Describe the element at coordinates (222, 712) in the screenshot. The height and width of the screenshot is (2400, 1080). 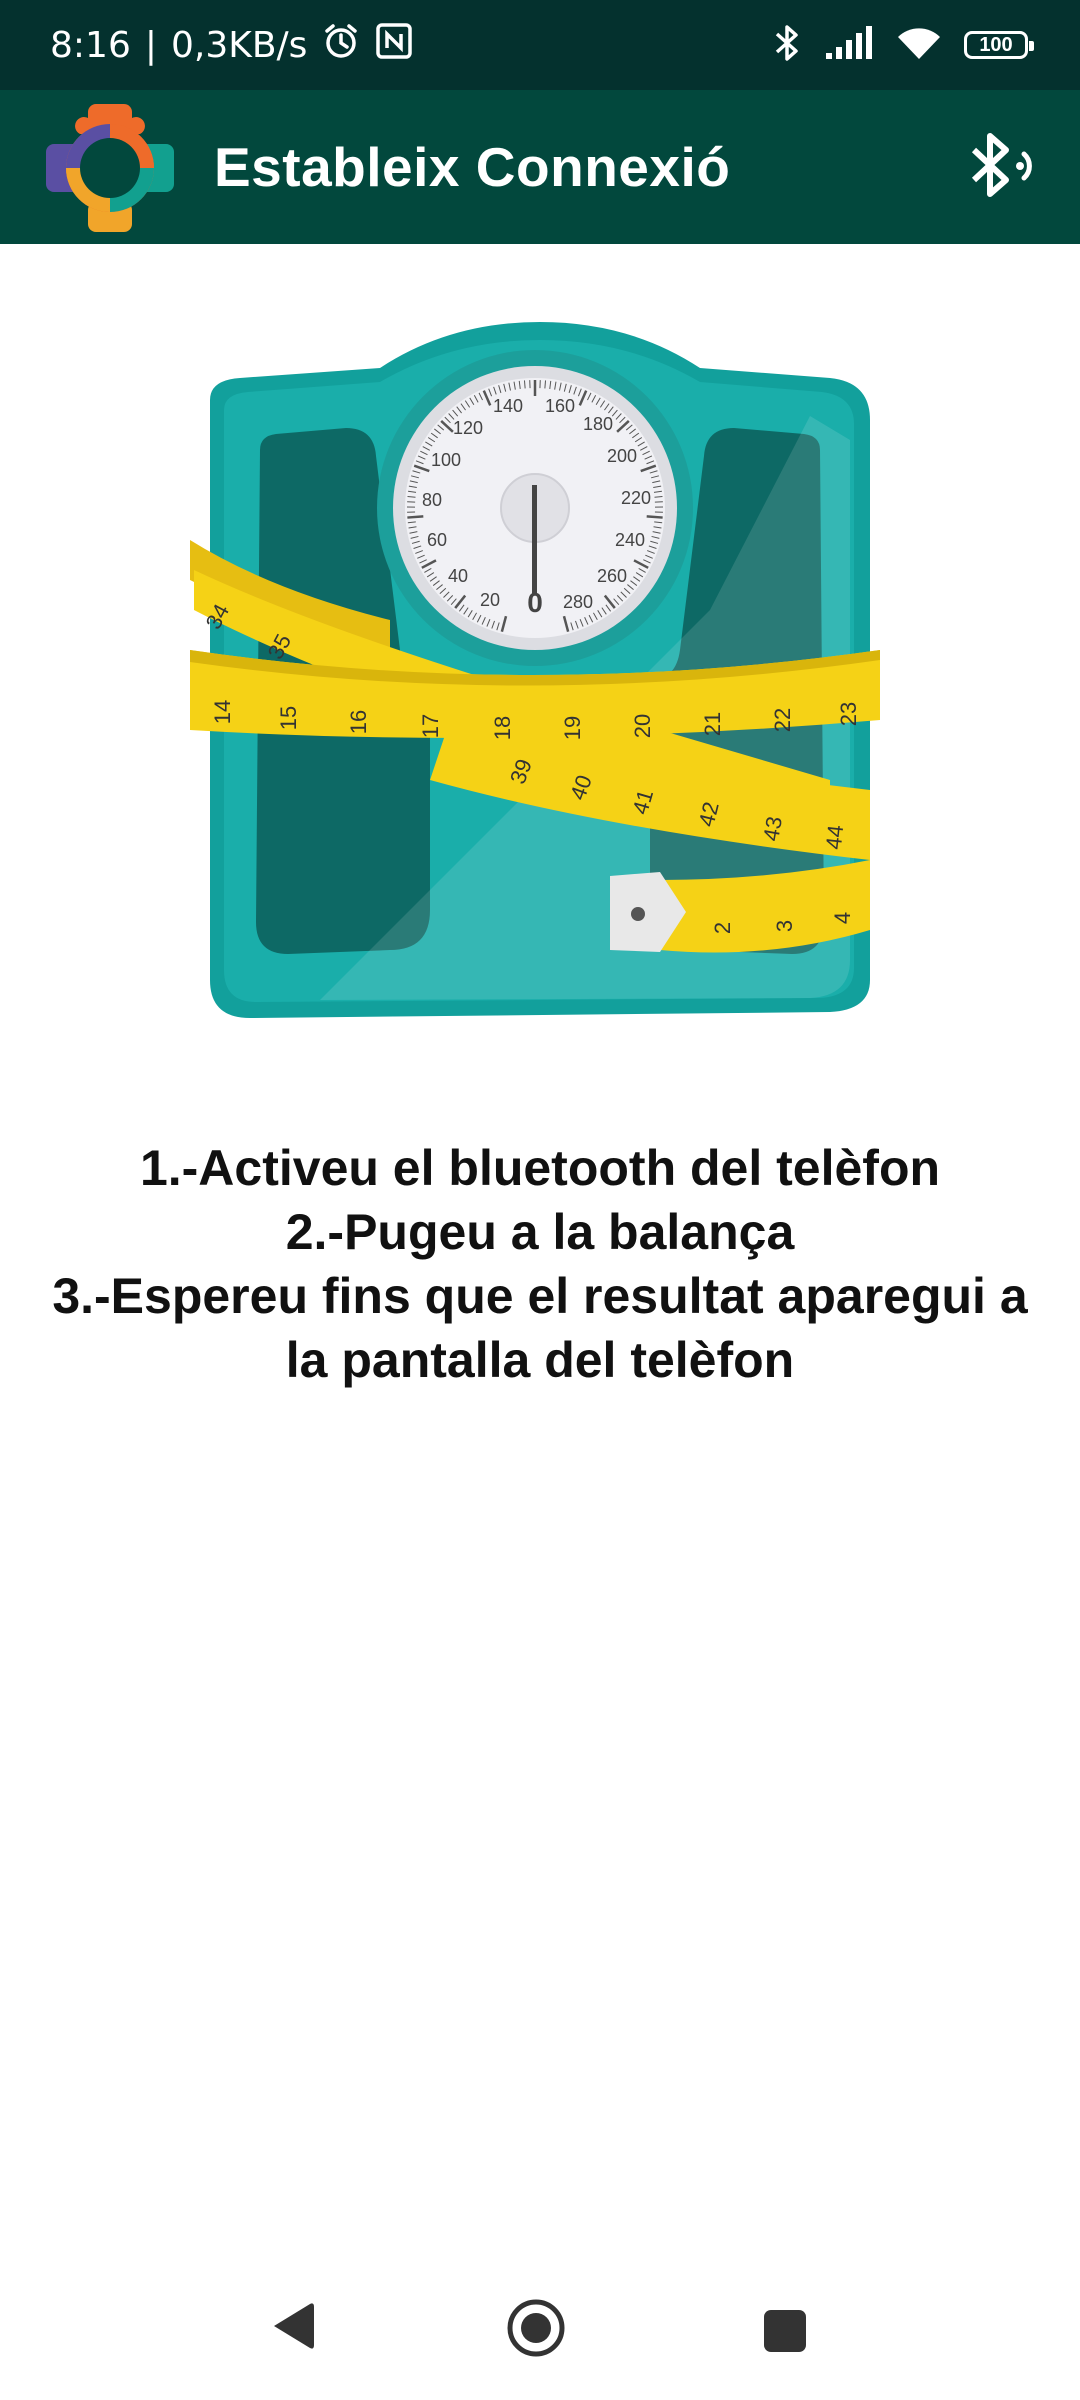
I see `tape-label-14: 14` at that location.